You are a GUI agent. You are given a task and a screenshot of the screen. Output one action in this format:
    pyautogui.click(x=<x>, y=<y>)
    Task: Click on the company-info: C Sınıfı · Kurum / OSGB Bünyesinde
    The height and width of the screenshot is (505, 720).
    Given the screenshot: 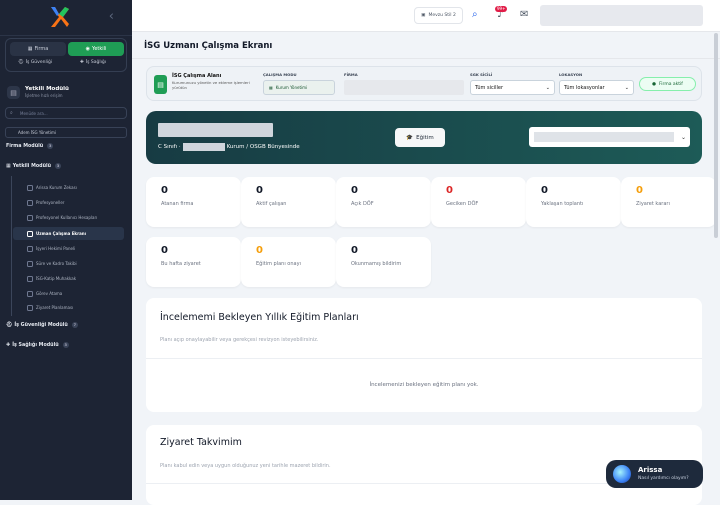 What is the action you would take?
    pyautogui.click(x=229, y=147)
    